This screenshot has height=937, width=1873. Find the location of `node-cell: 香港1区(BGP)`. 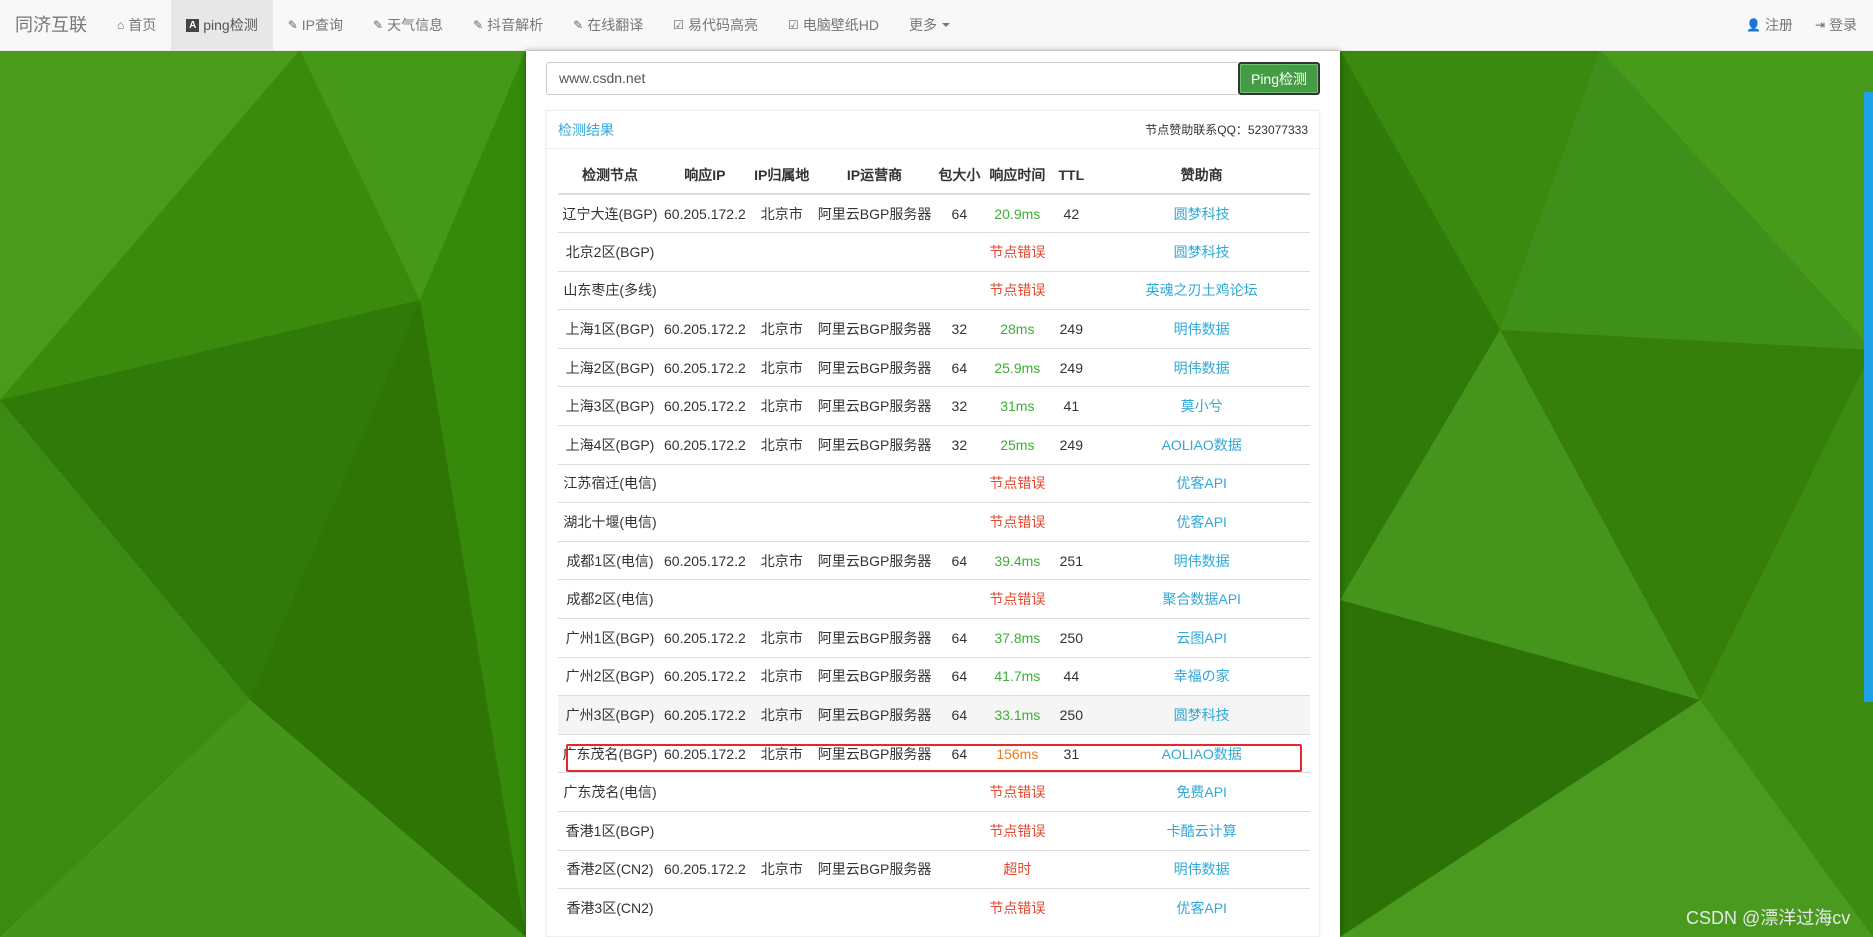

node-cell: 香港1区(BGP) is located at coordinates (610, 831).